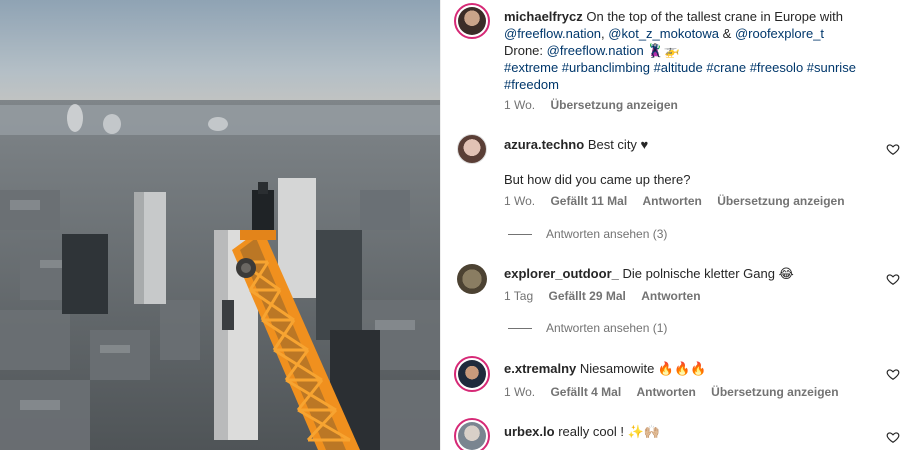 The width and height of the screenshot is (900, 450). I want to click on comment-body: really cool ! ✨🙌🏼, so click(609, 431).